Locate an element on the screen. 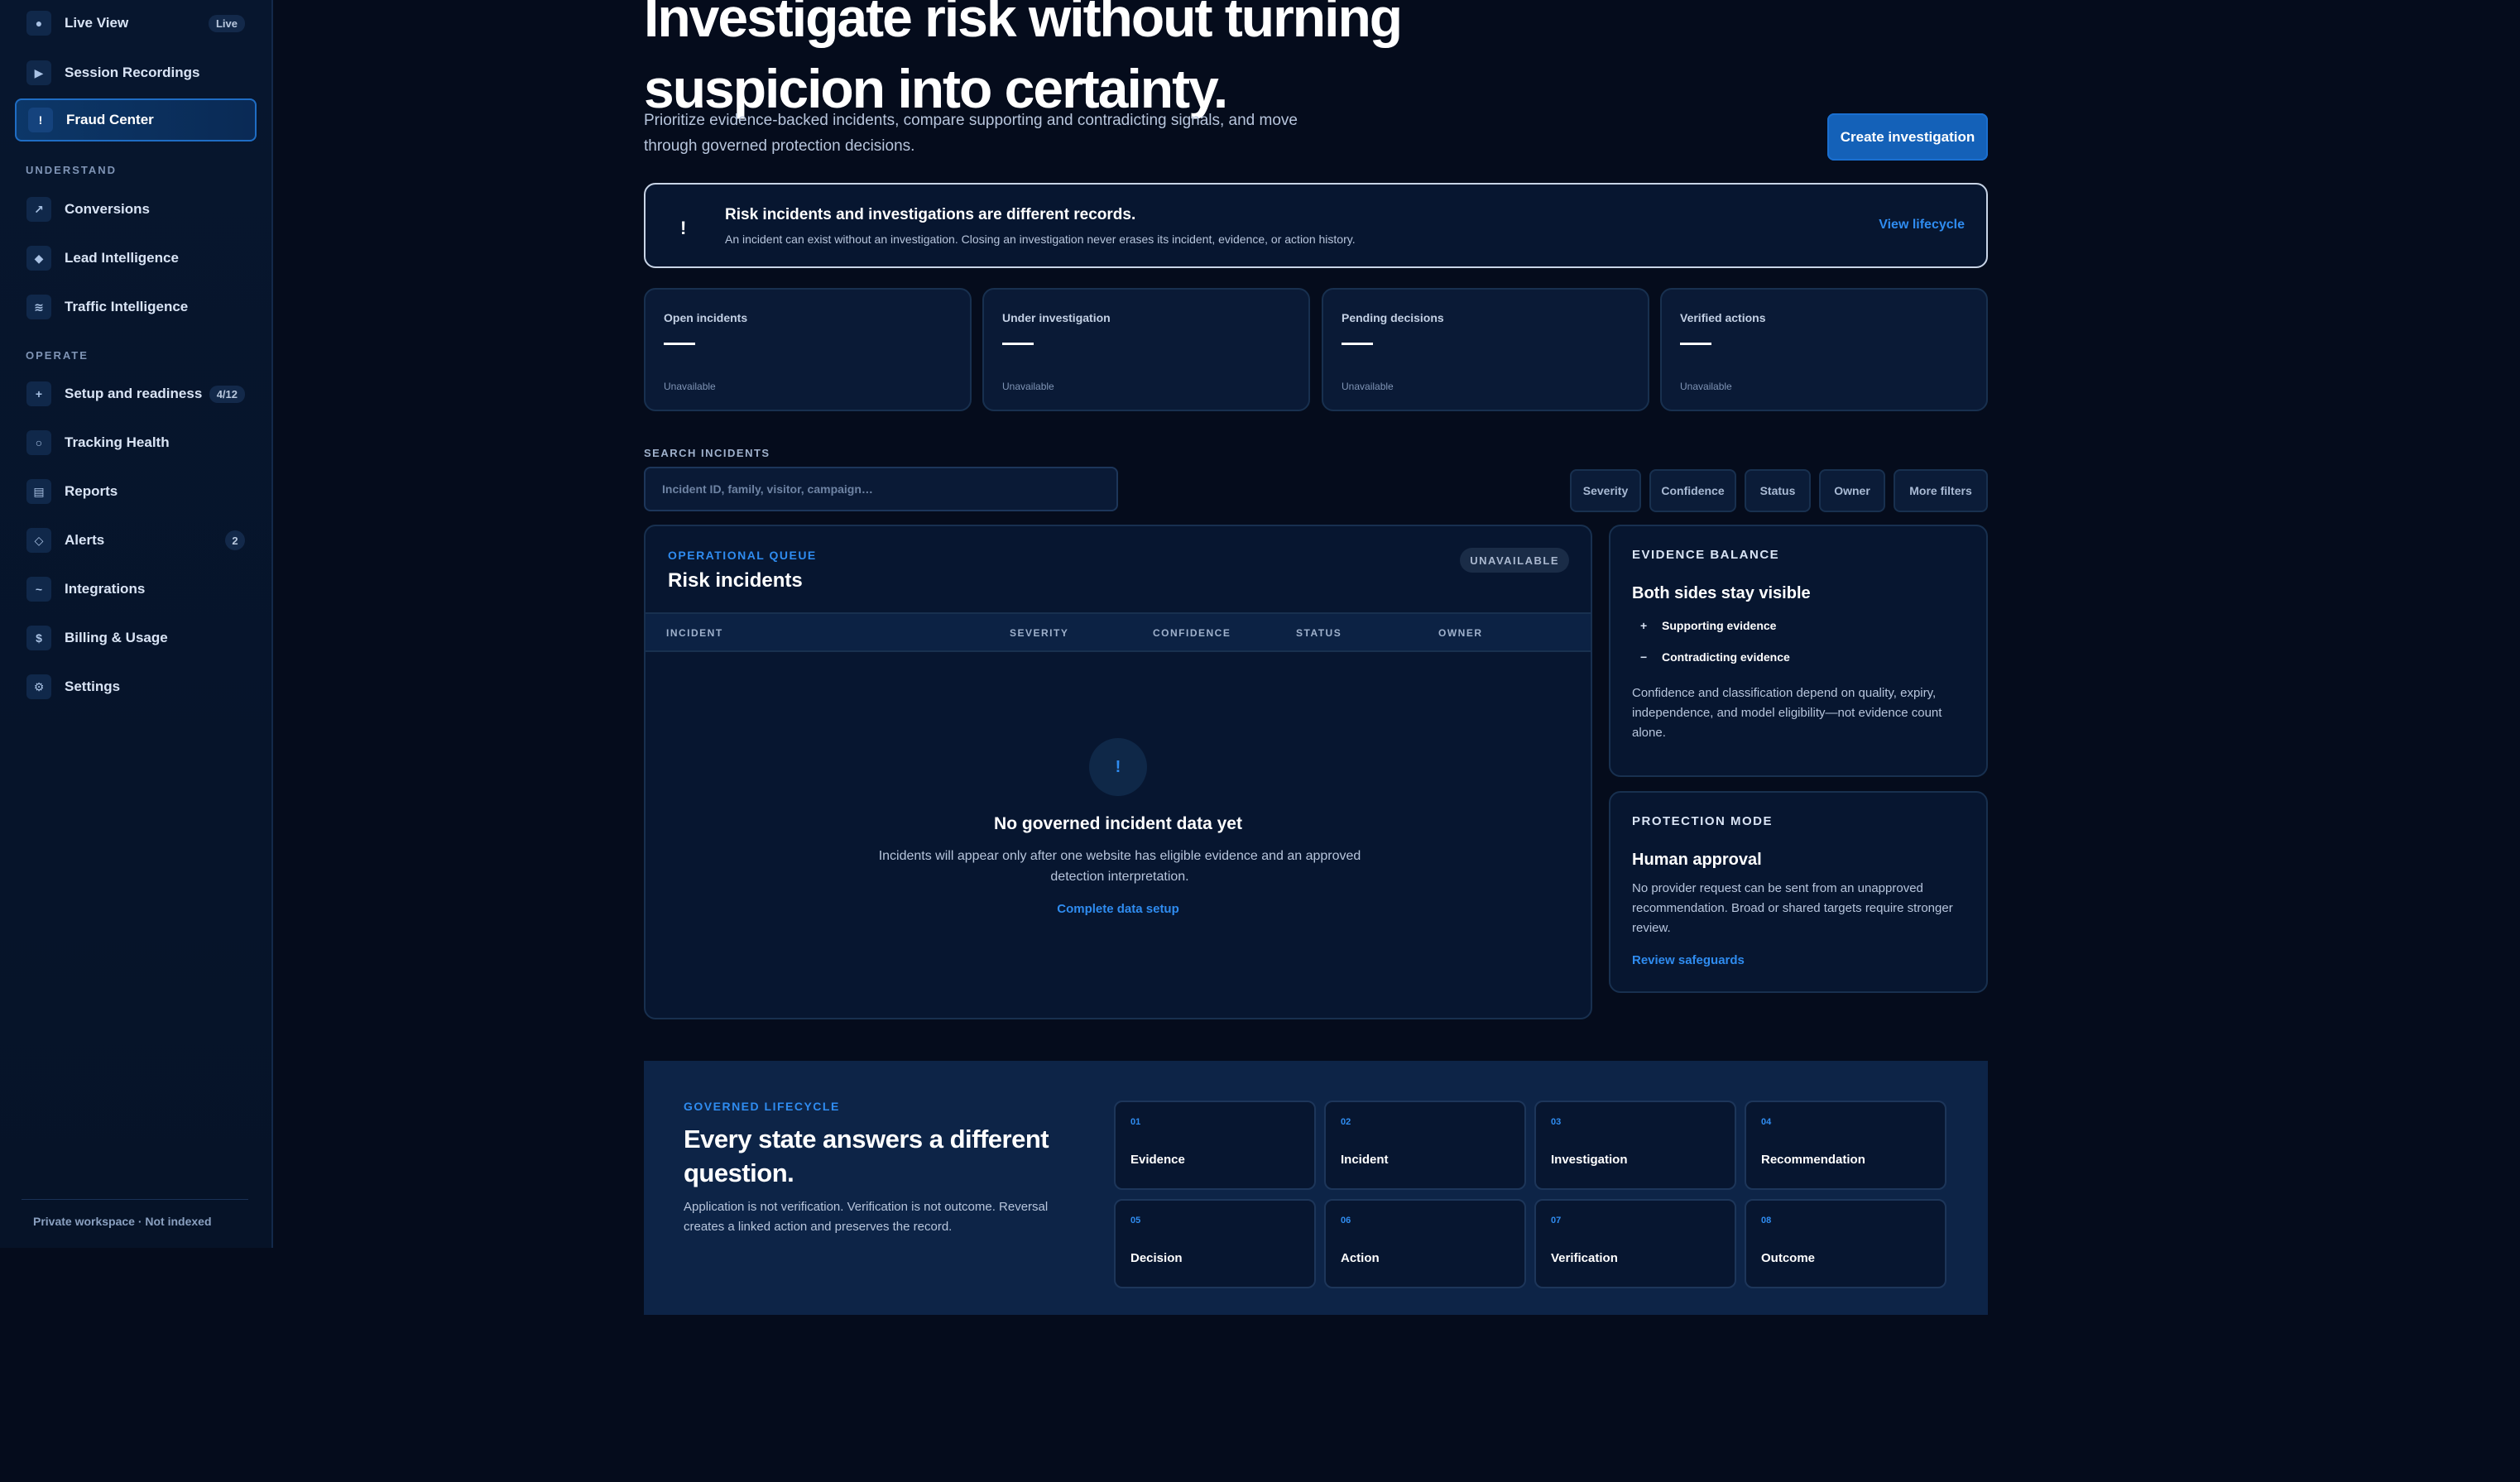 This screenshot has width=2520, height=1482. status-badge: UNAVAILABLE is located at coordinates (1514, 560).